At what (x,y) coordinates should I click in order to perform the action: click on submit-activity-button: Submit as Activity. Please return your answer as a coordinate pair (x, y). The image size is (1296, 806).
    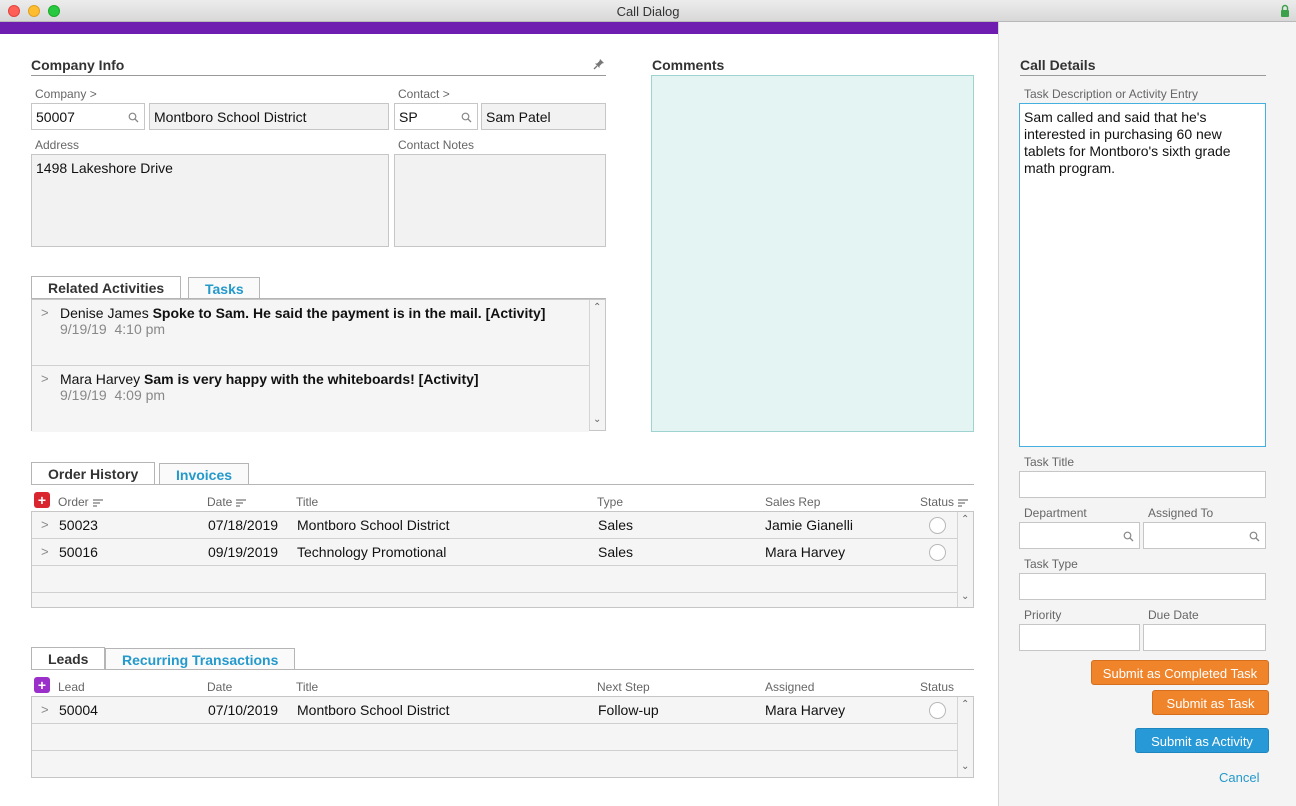
    Looking at the image, I should click on (1202, 740).